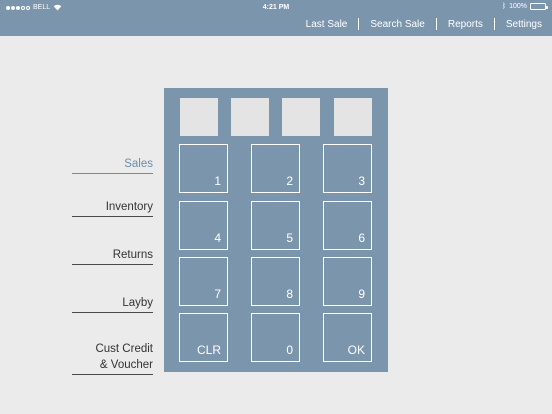 This screenshot has width=552, height=414. I want to click on battery-icon, so click(539, 6).